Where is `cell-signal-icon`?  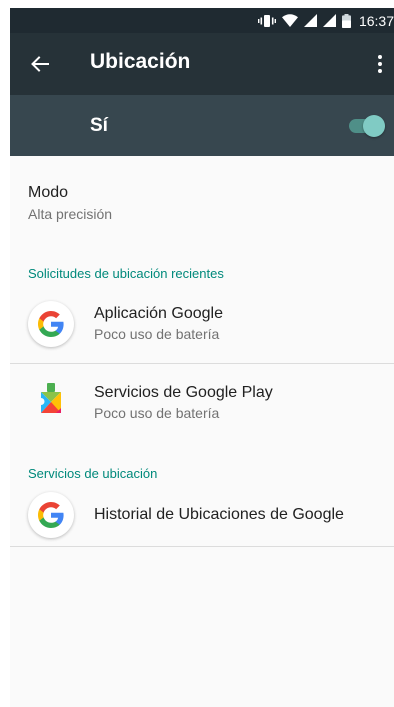
cell-signal-icon is located at coordinates (310, 20).